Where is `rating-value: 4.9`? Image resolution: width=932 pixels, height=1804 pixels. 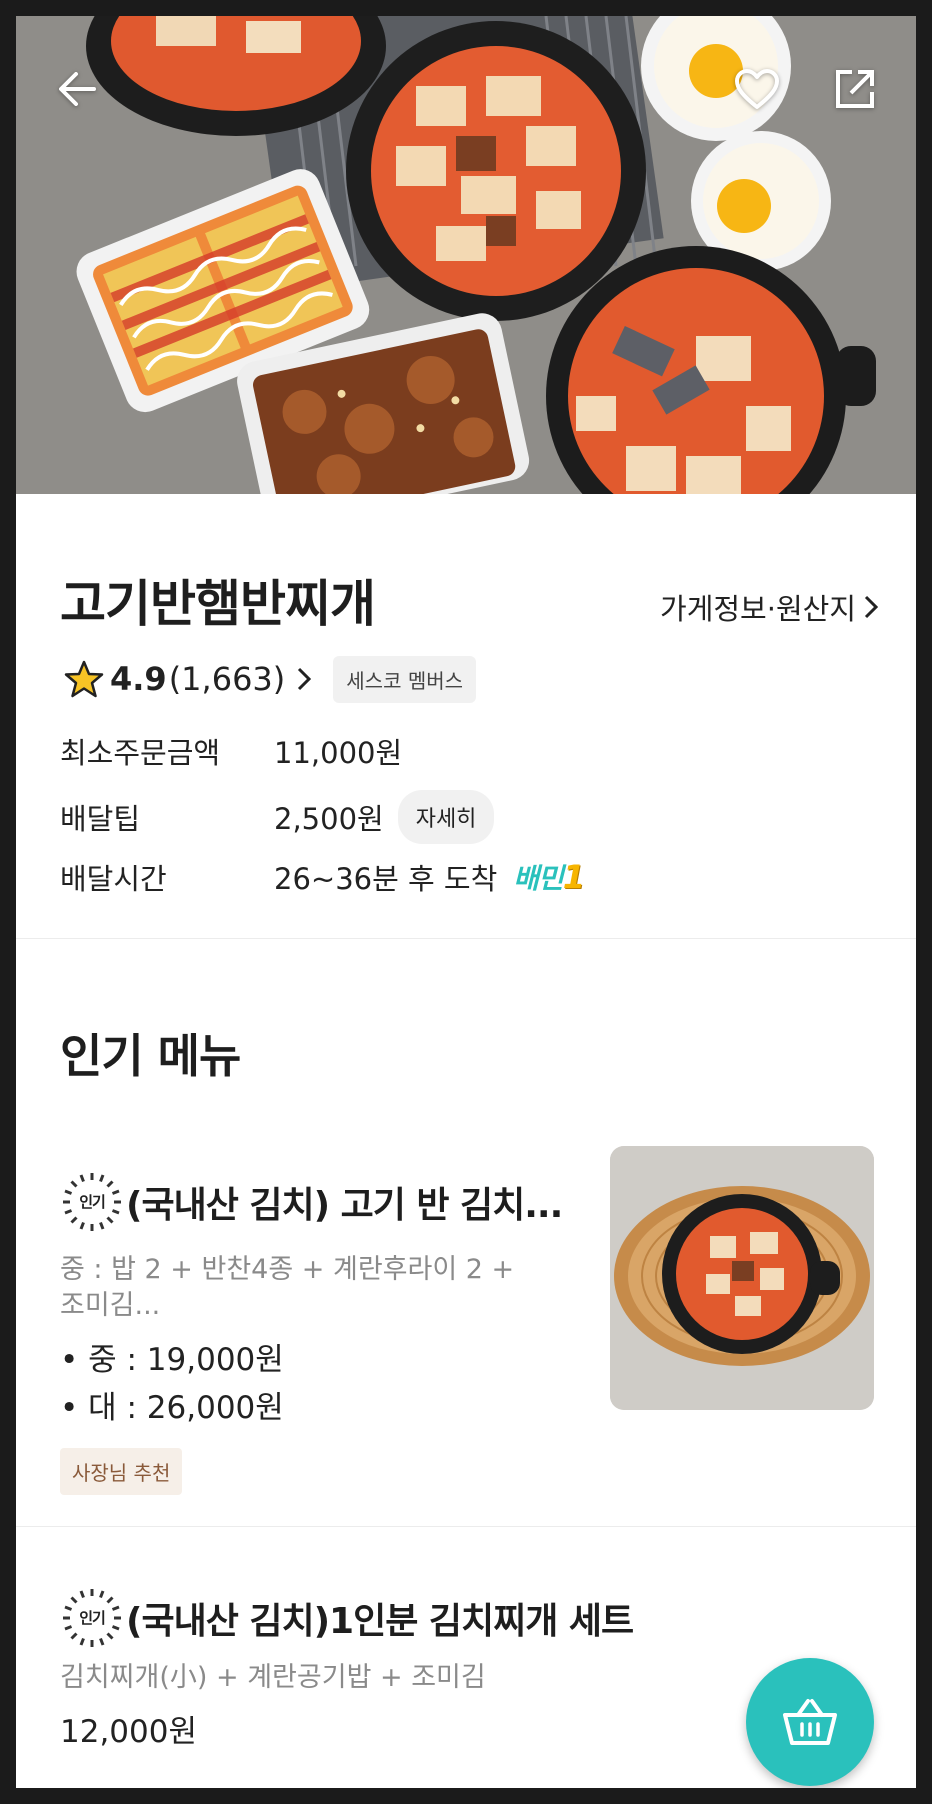 rating-value: 4.9 is located at coordinates (138, 679).